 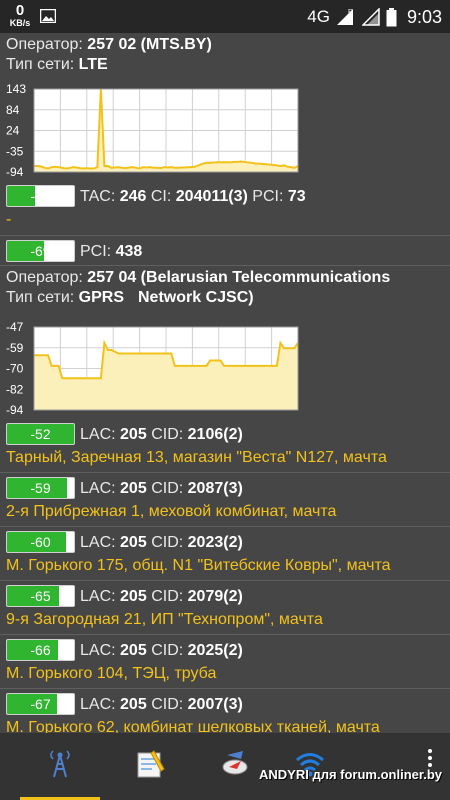 I want to click on chart-y-tick: -47, so click(x=15, y=327).